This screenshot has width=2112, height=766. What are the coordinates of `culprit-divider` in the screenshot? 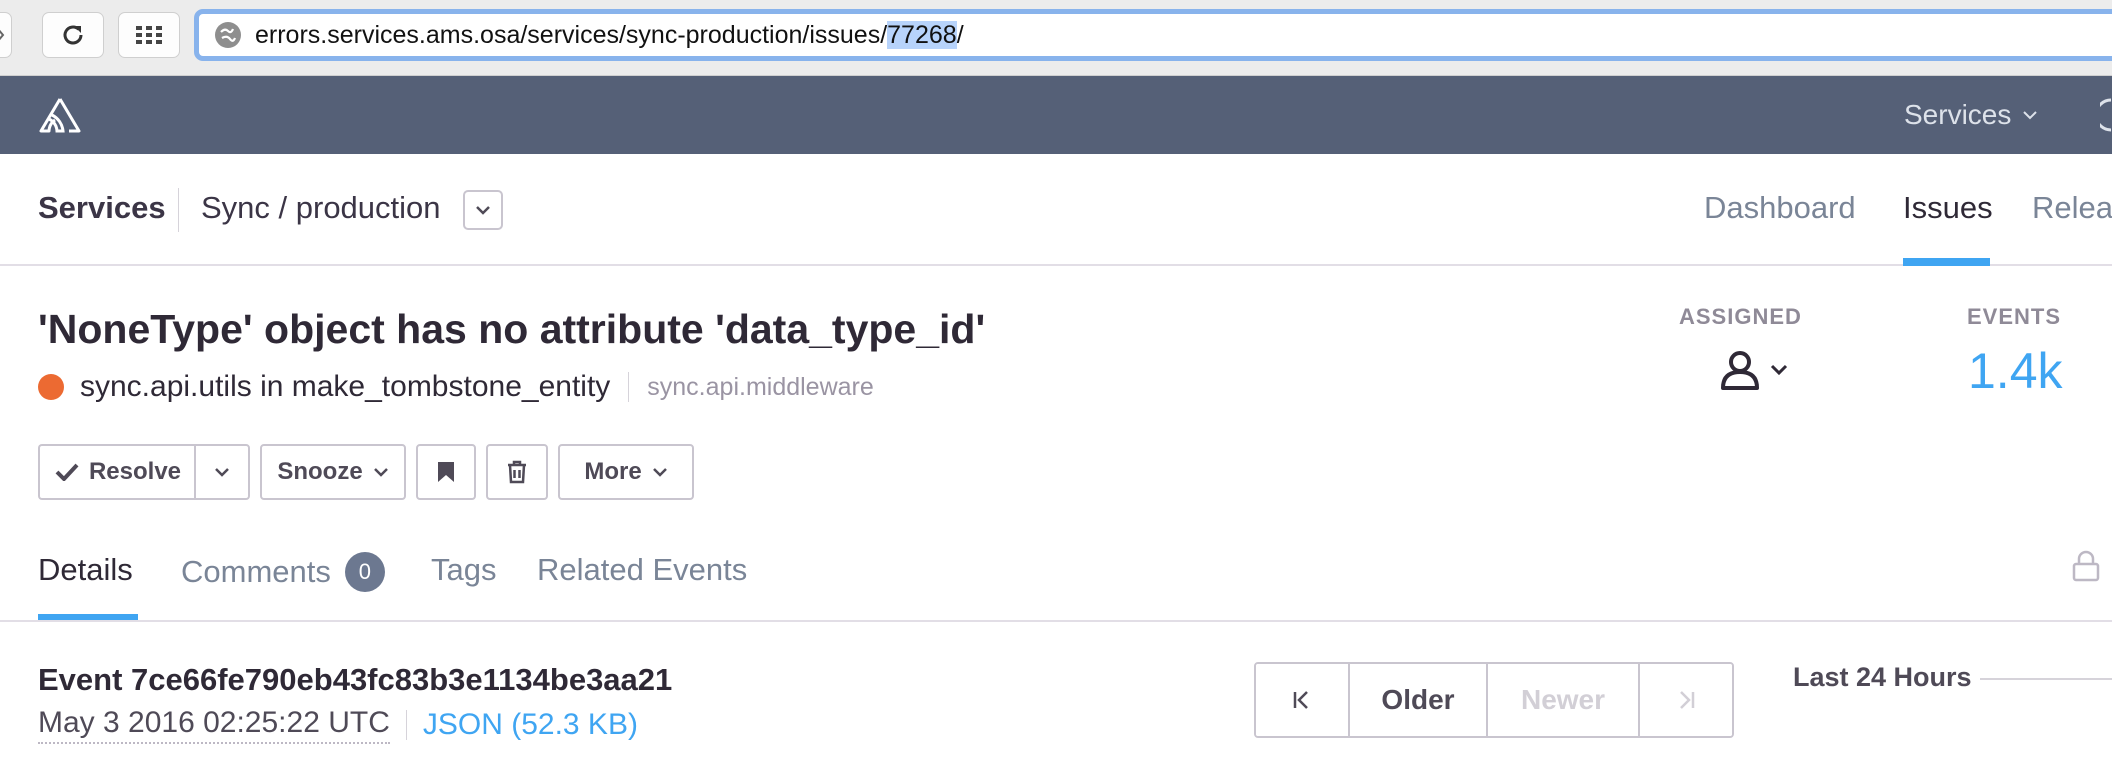 It's located at (629, 387).